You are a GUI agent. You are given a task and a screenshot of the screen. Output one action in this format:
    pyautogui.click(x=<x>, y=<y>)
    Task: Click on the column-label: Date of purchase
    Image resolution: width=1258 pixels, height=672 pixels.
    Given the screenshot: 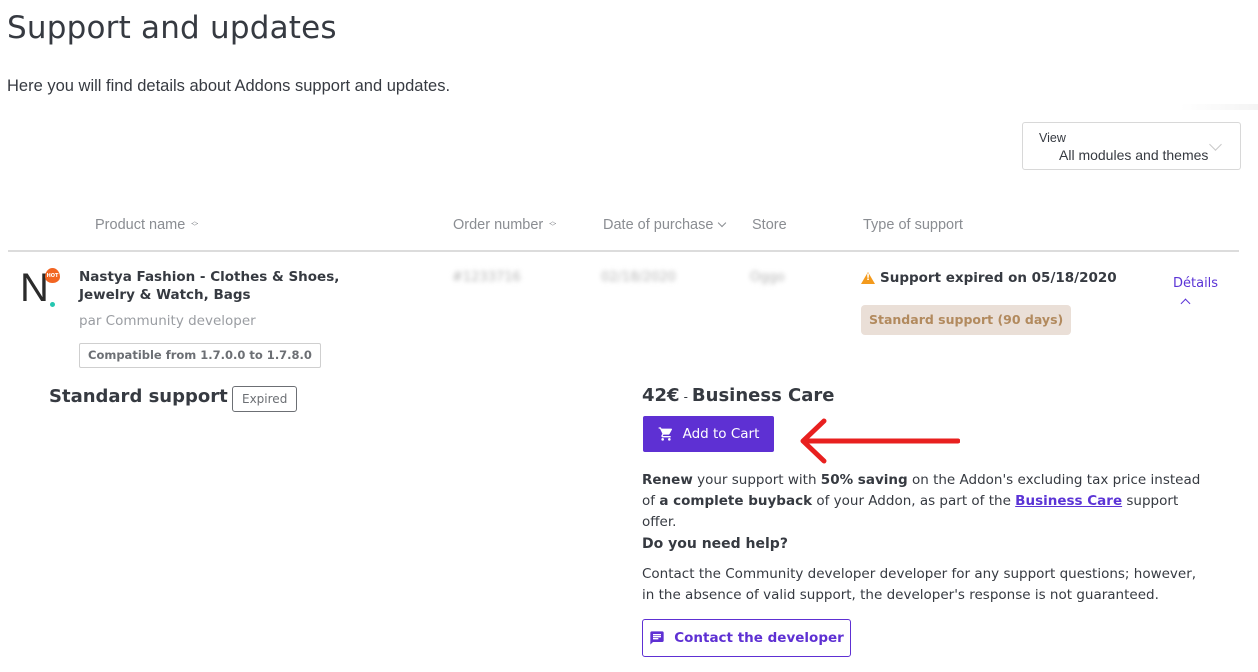 What is the action you would take?
    pyautogui.click(x=658, y=225)
    